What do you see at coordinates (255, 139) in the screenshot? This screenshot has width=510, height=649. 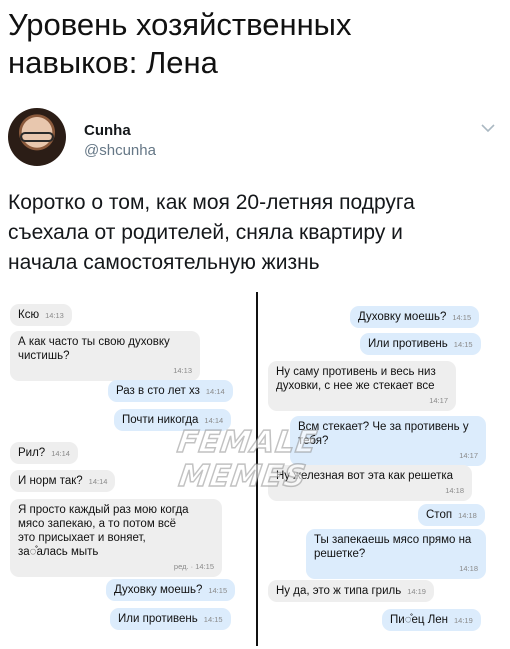 I see `tweet-author: Cunha @shcunha` at bounding box center [255, 139].